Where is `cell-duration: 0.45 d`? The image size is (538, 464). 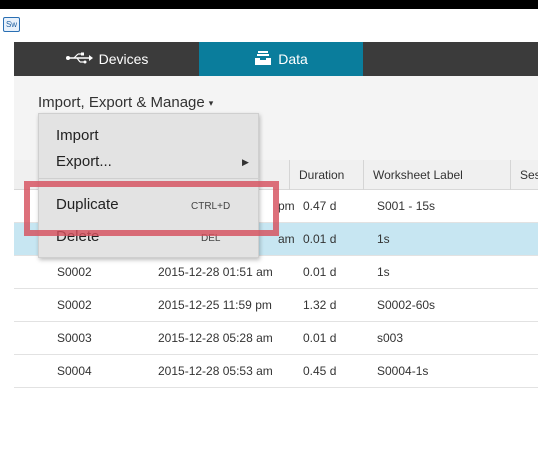 cell-duration: 0.45 d is located at coordinates (320, 371).